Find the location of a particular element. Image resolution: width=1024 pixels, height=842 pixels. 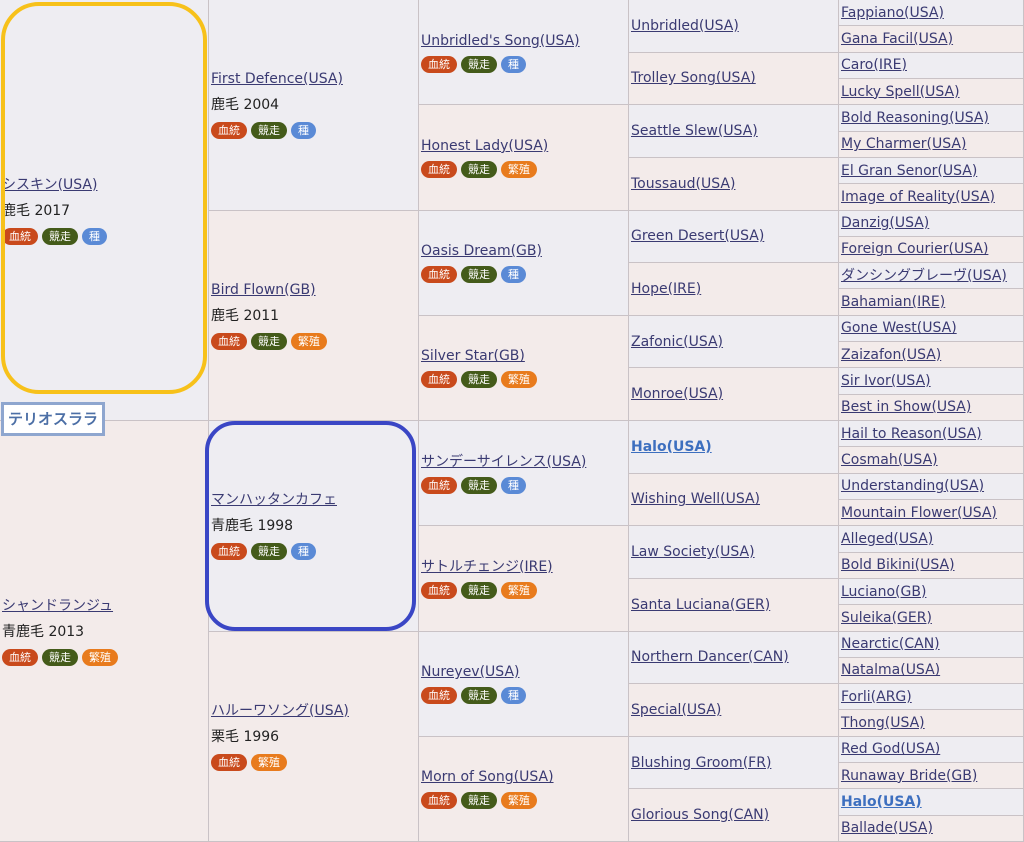

horse-name-link: Zafonic(USA) is located at coordinates (734, 342).